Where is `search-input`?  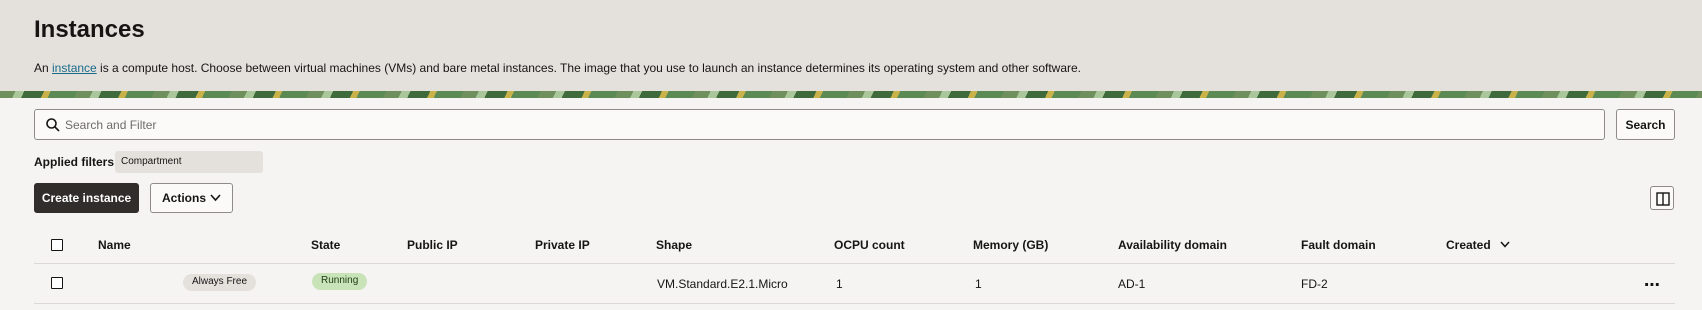
search-input is located at coordinates (830, 124).